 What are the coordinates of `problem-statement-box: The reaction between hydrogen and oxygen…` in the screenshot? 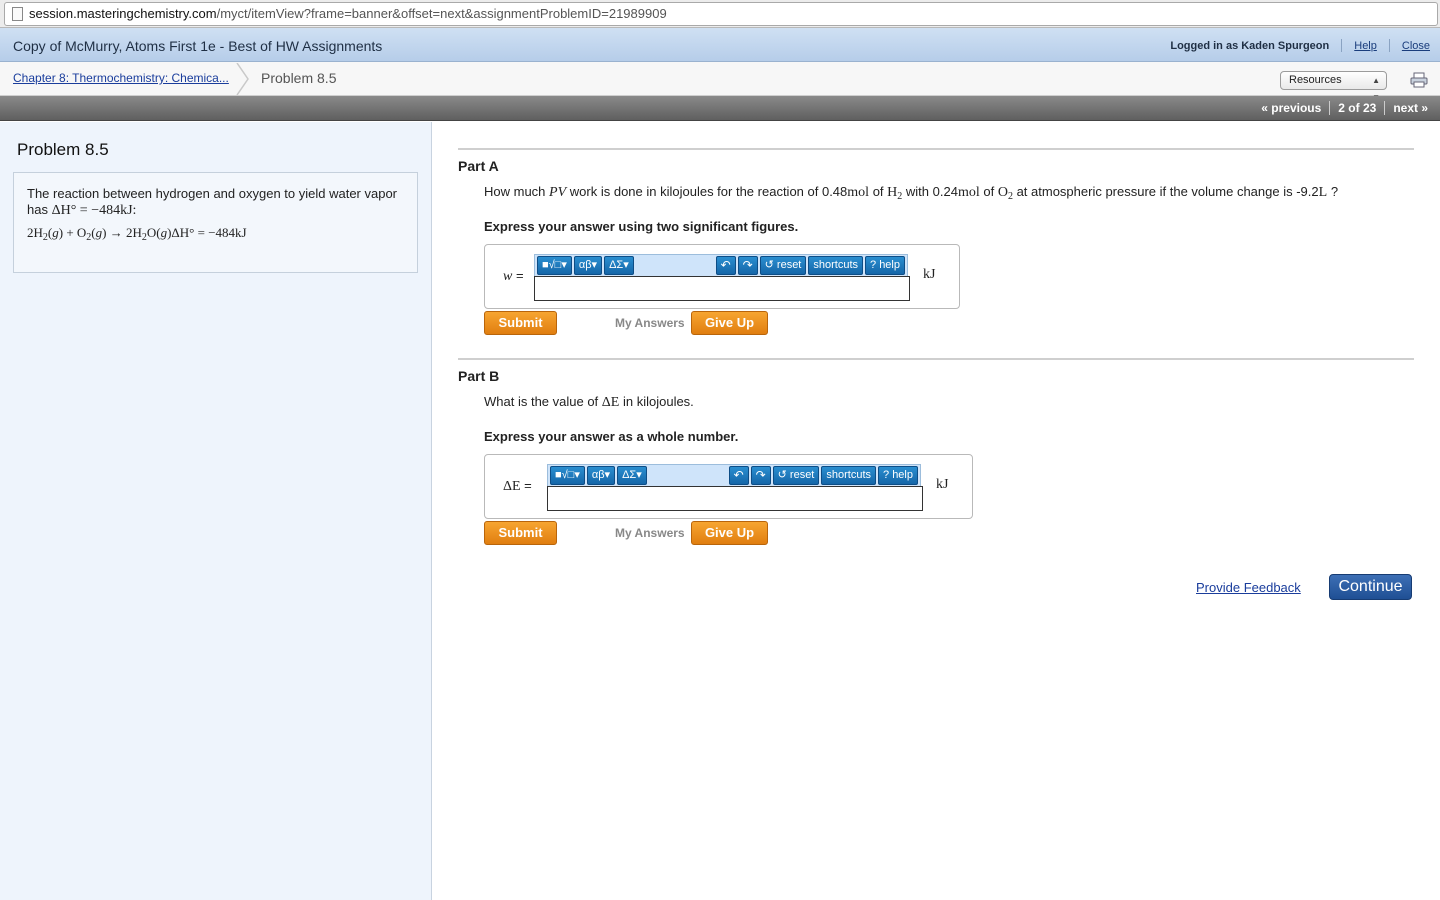 It's located at (215, 222).